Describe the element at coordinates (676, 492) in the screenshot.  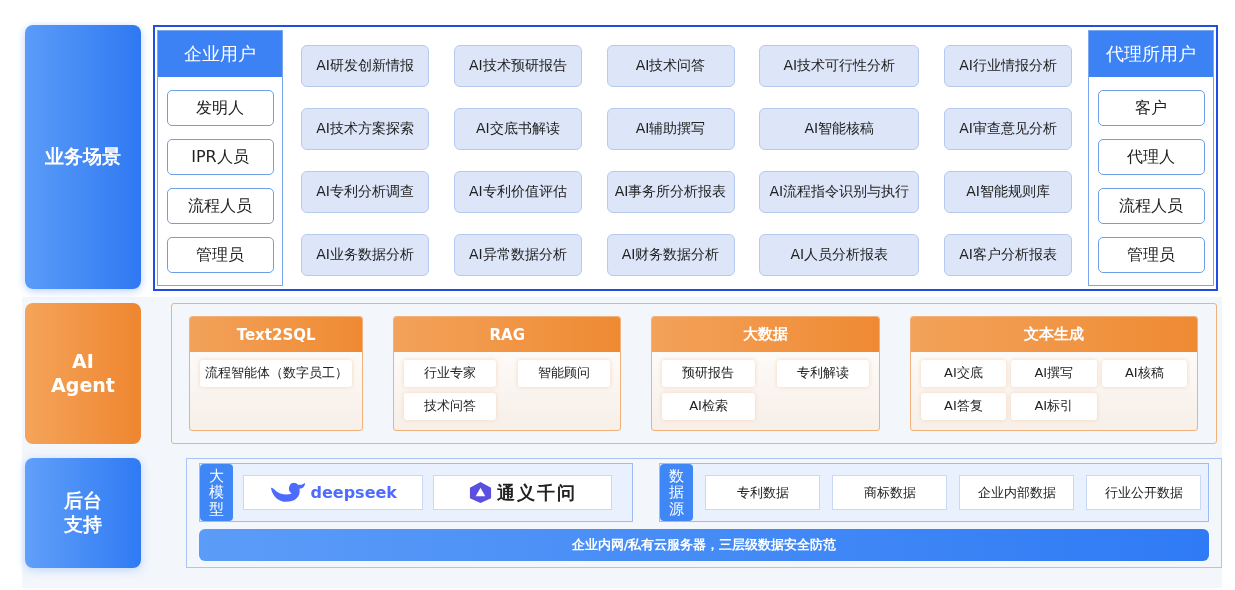
I see `vertical-label: 数据源` at that location.